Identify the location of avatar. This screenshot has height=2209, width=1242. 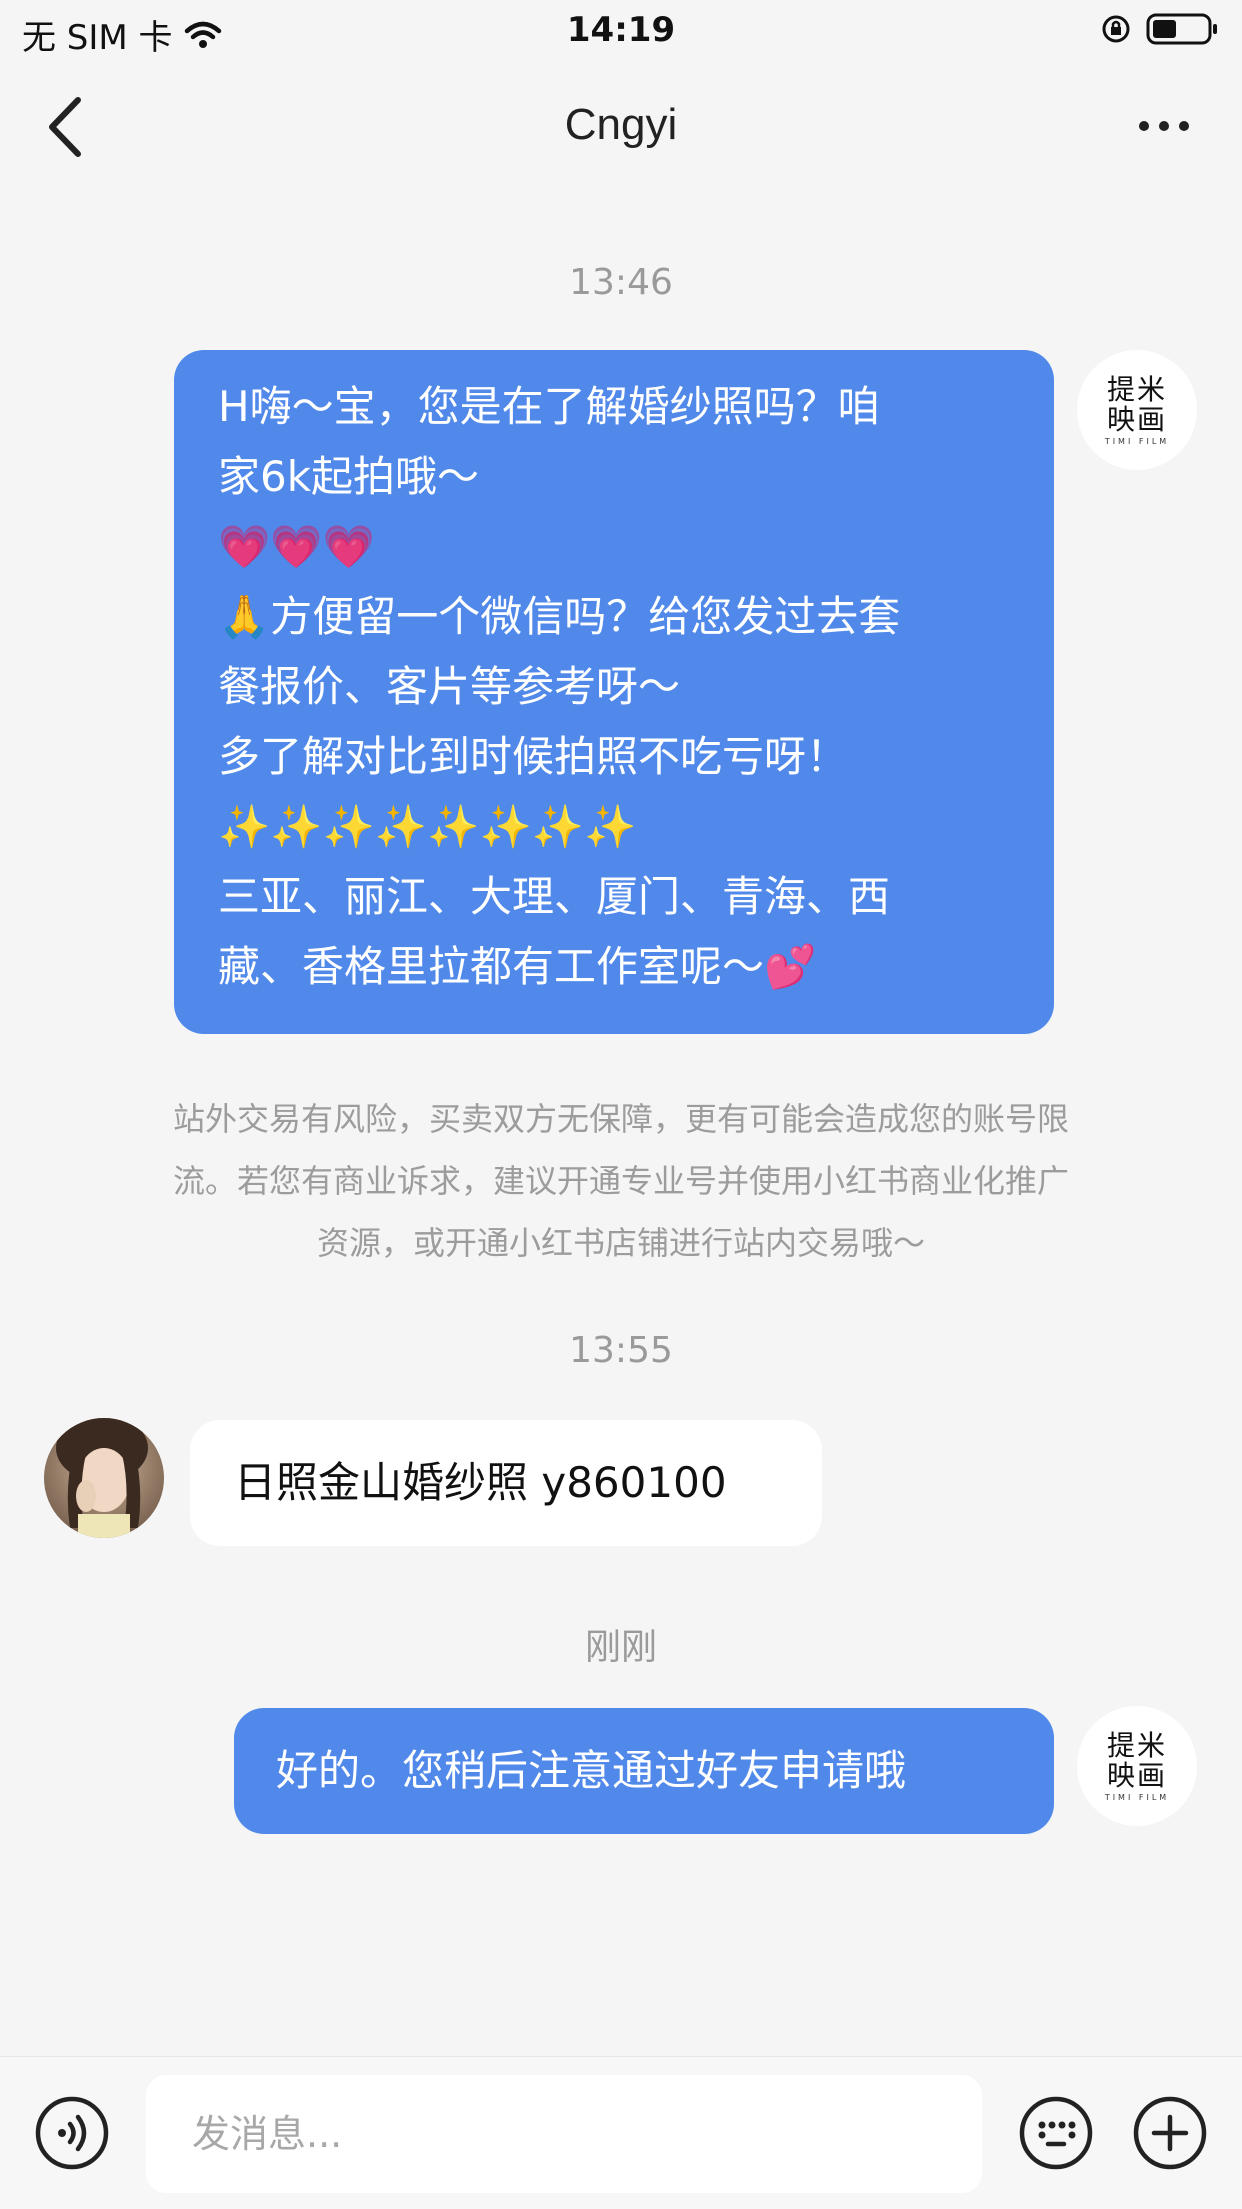
(104, 1478).